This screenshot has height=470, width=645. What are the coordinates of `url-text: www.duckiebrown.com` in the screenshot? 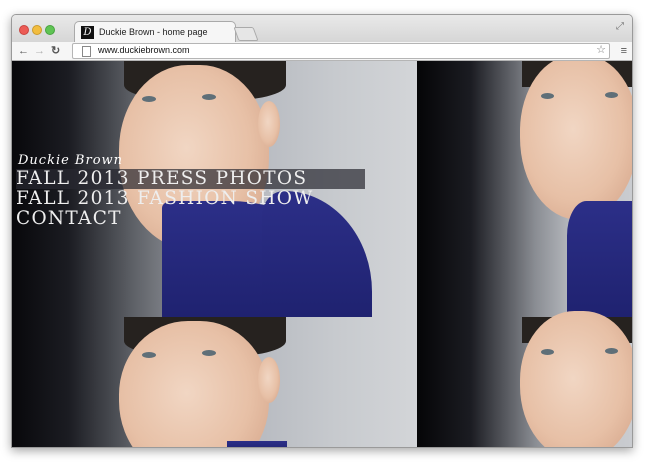 It's located at (144, 50).